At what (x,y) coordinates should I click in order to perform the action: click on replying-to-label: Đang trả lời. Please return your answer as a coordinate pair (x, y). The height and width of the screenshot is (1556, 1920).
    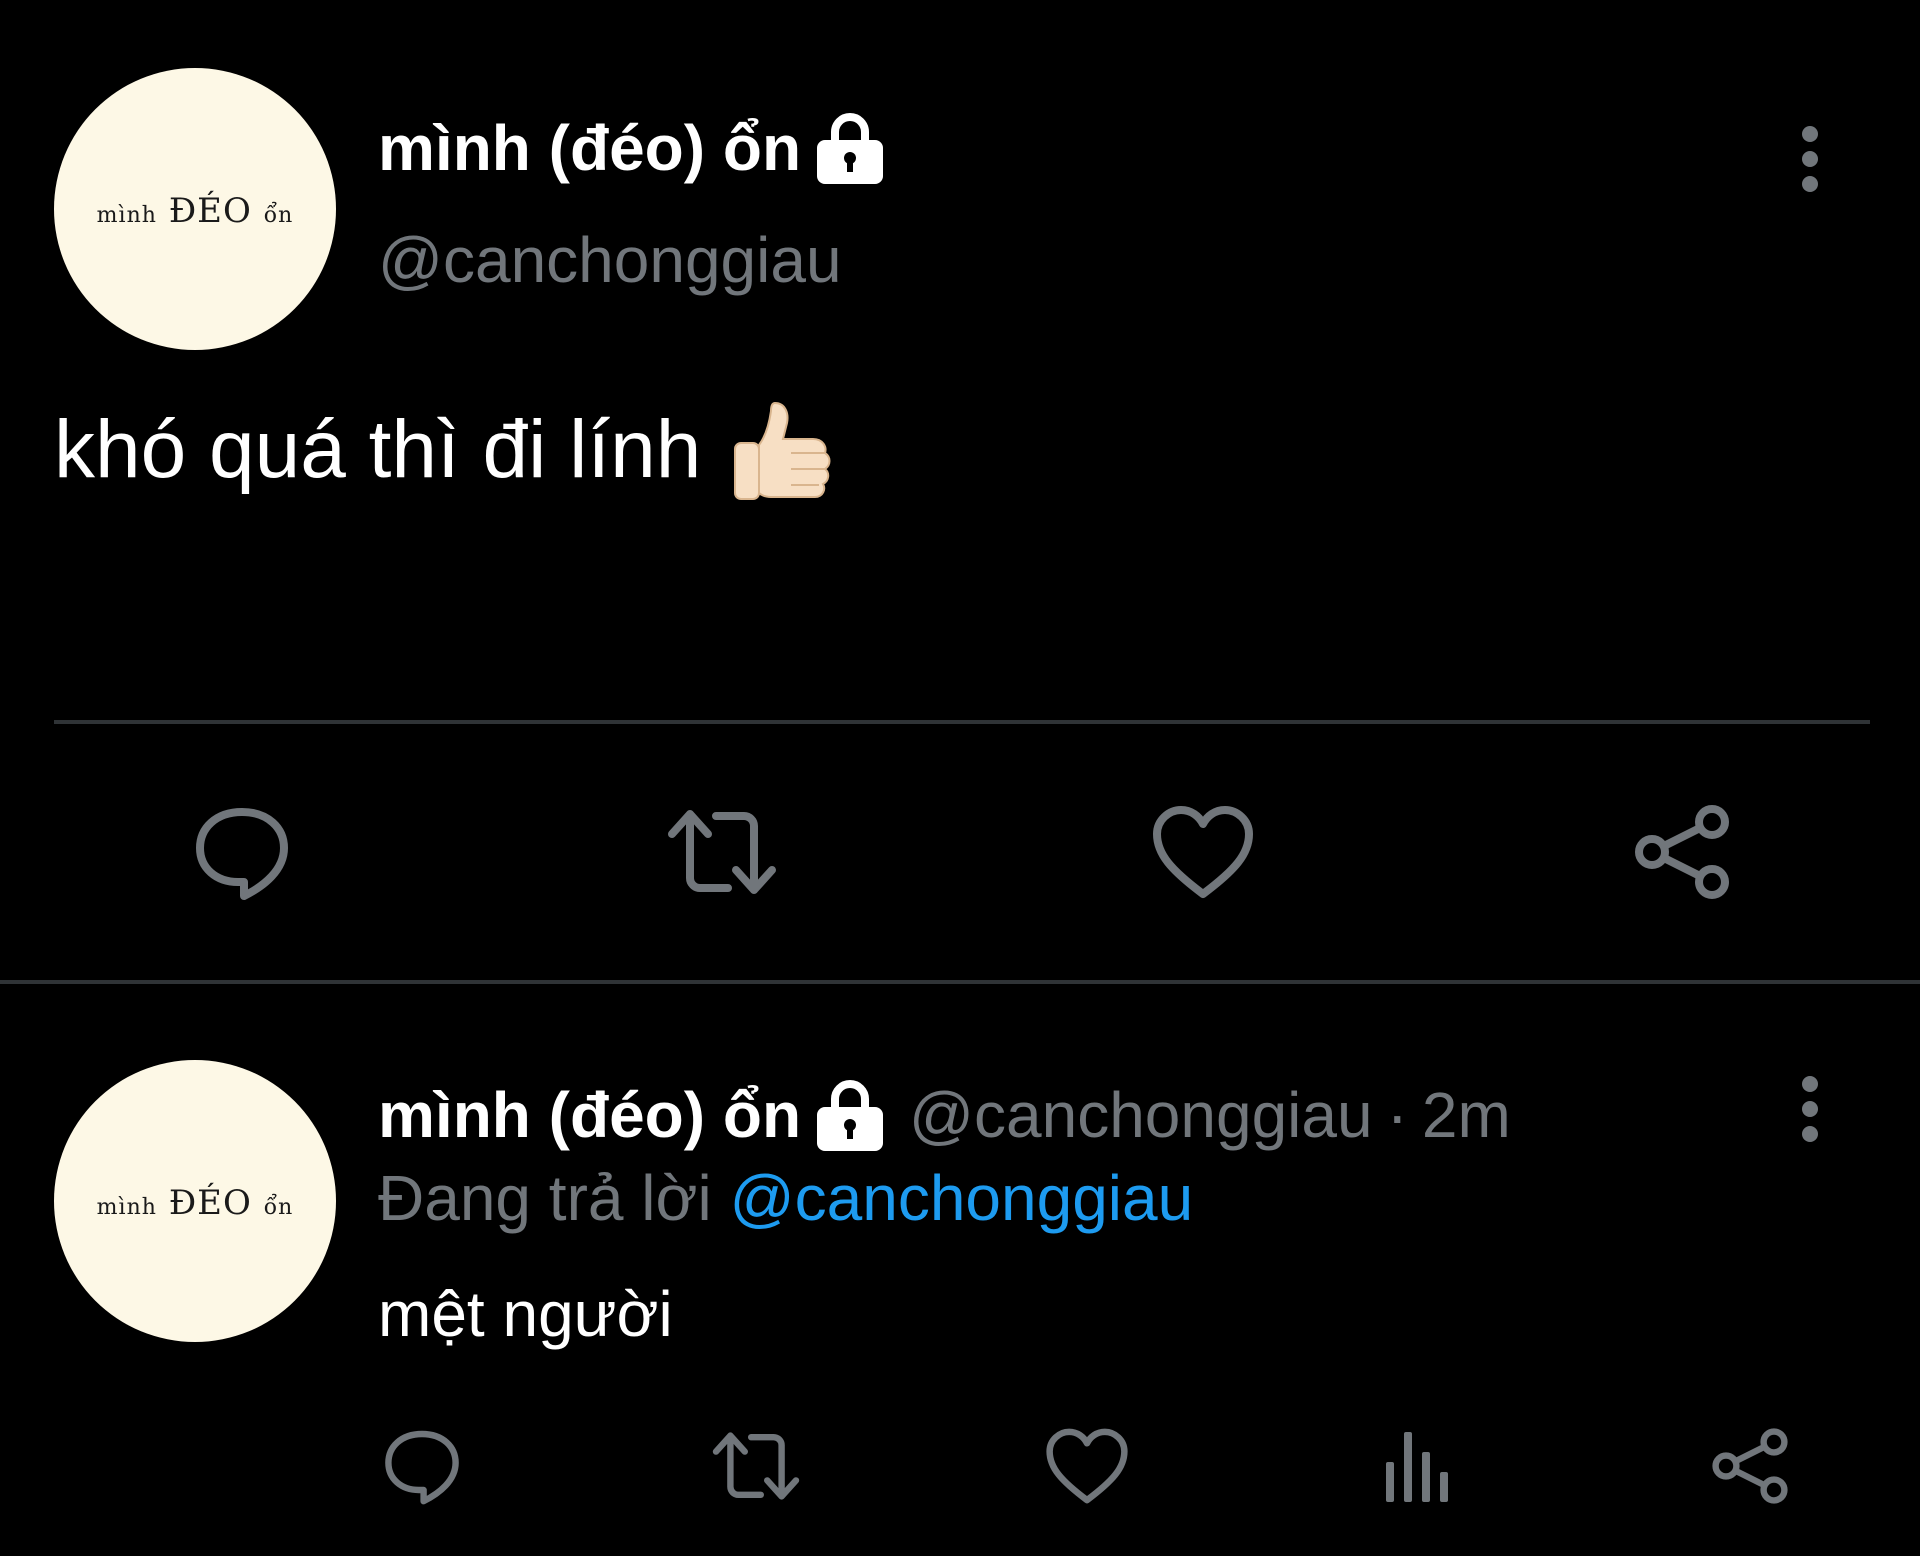
    Looking at the image, I should click on (545, 1198).